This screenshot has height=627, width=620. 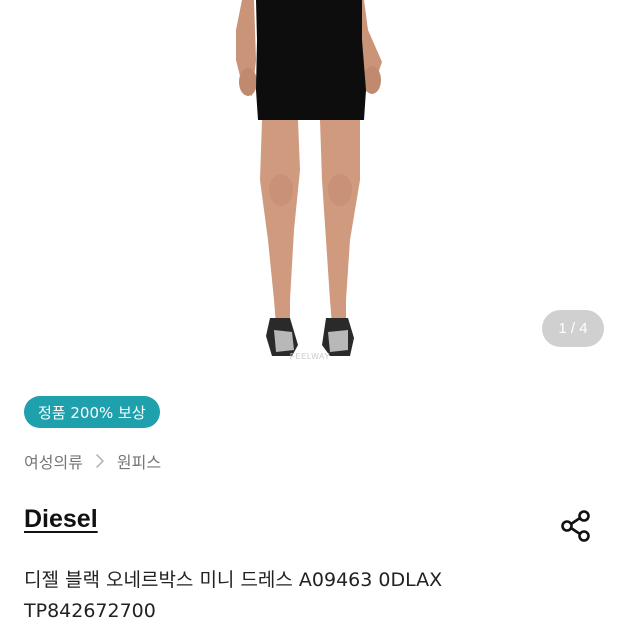 What do you see at coordinates (53, 461) in the screenshot?
I see `breadcrumb-item-womens-clothing: 여성의류` at bounding box center [53, 461].